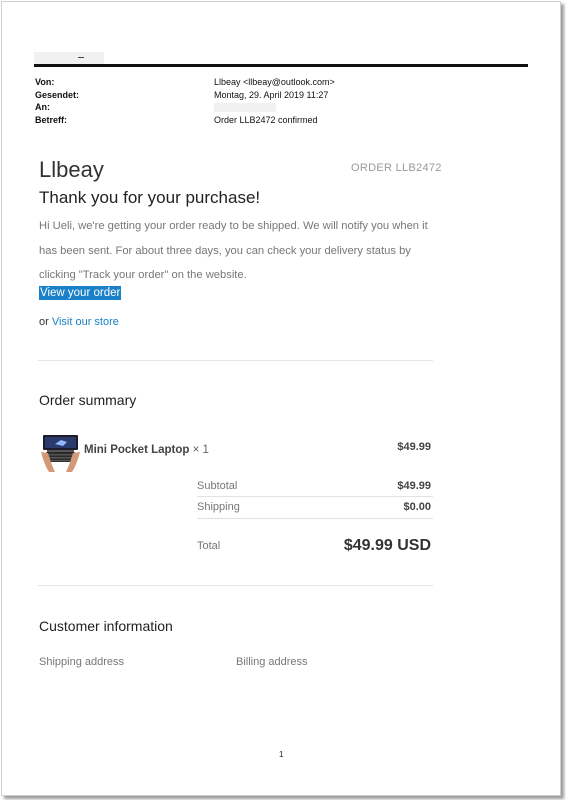 Image resolution: width=566 pixels, height=800 pixels. Describe the element at coordinates (45, 322) in the screenshot. I see `or-text: or` at that location.